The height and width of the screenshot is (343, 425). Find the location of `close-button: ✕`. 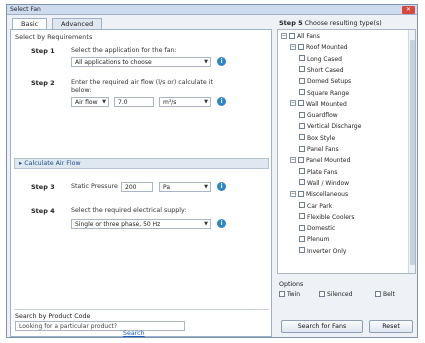

close-button: ✕ is located at coordinates (408, 10).